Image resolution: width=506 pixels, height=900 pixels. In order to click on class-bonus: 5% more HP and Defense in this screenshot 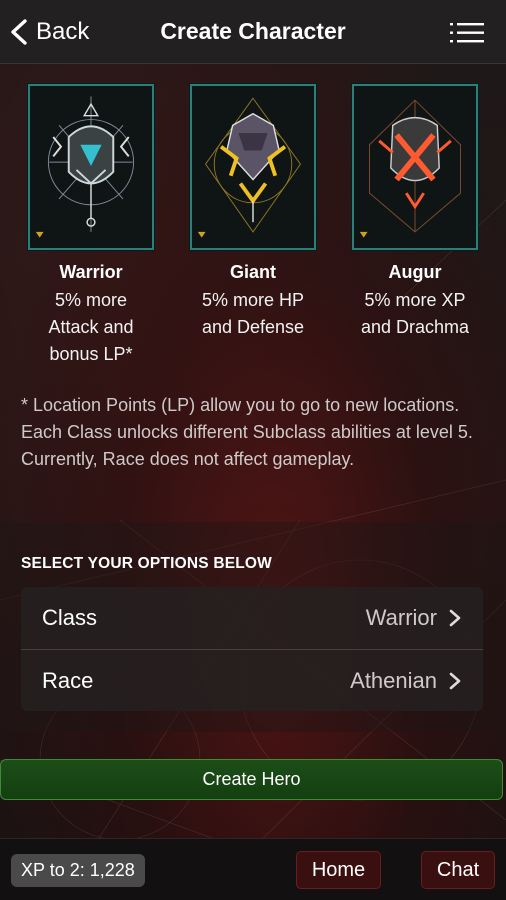, I will do `click(253, 314)`.